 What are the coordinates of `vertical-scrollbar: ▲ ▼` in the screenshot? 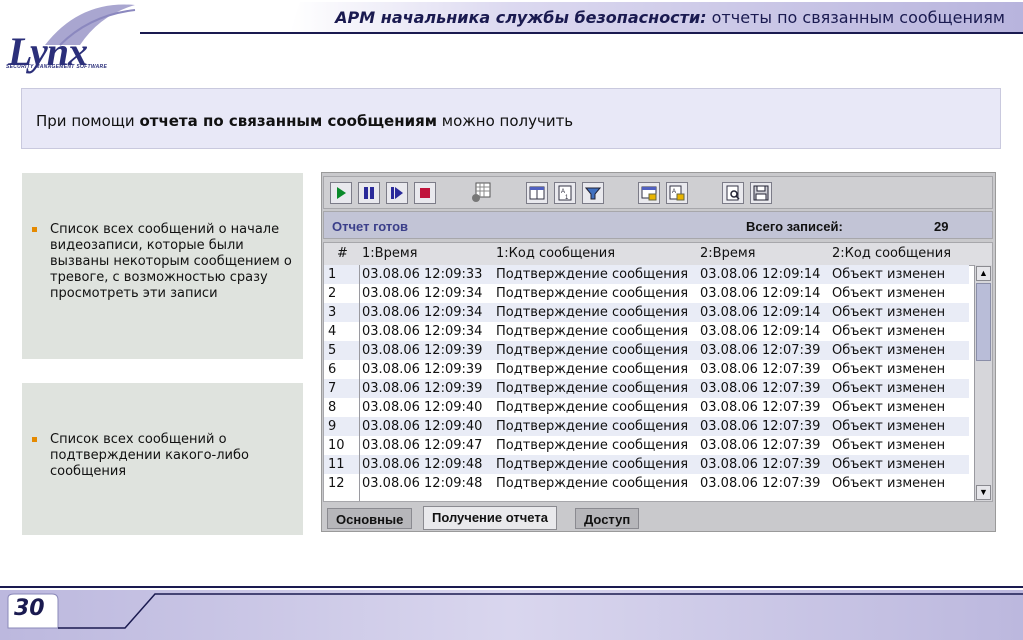 It's located at (983, 383).